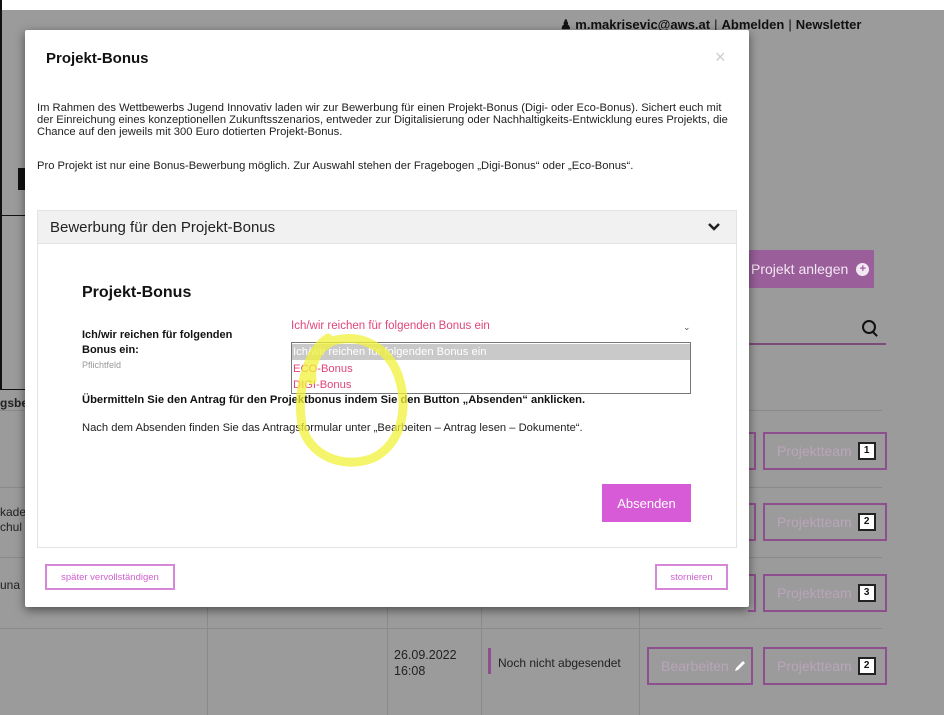 The image size is (944, 715). What do you see at coordinates (646, 503) in the screenshot?
I see `submit-button: Absenden` at bounding box center [646, 503].